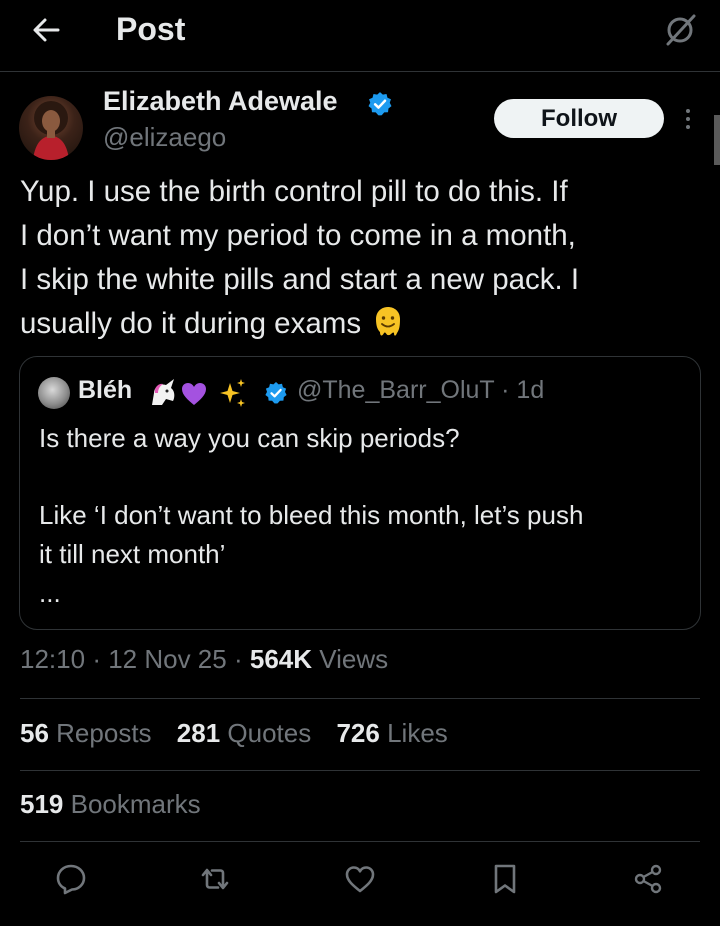 The image size is (720, 926). What do you see at coordinates (215, 879) in the screenshot?
I see `repost-icon` at bounding box center [215, 879].